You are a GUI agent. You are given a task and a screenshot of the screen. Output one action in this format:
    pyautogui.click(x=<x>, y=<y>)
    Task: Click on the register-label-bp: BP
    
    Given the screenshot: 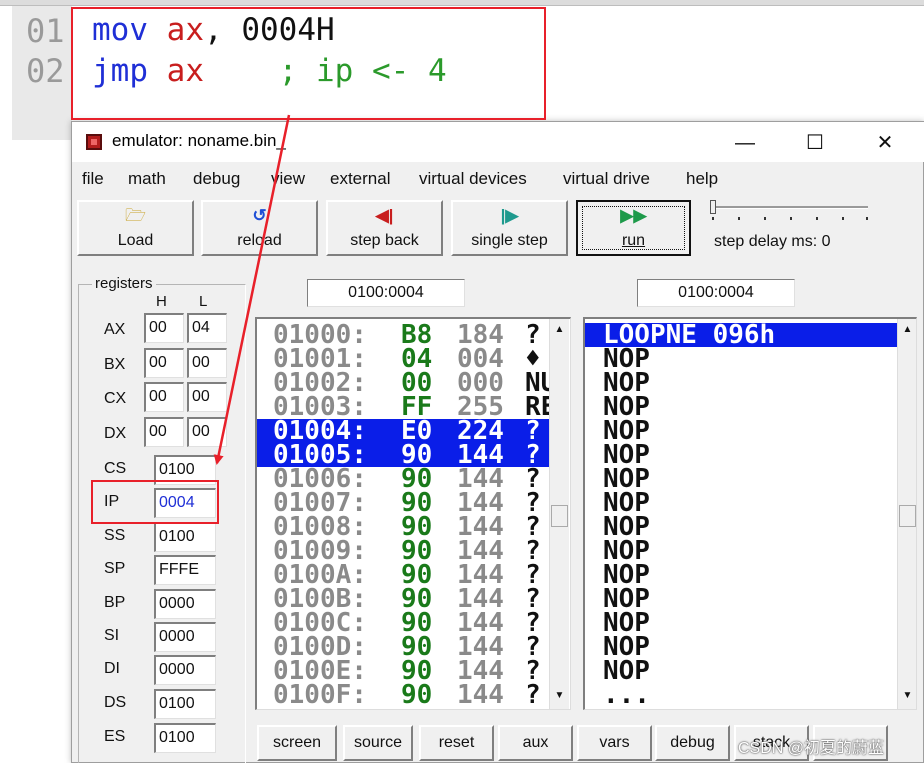 What is the action you would take?
    pyautogui.click(x=115, y=602)
    